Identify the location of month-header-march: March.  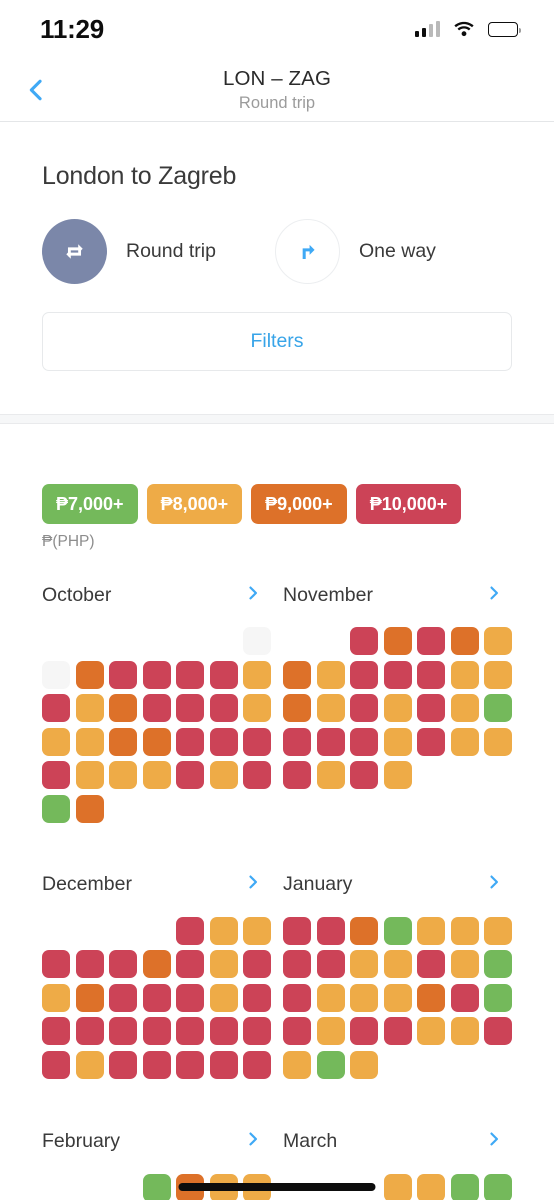
(397, 1142).